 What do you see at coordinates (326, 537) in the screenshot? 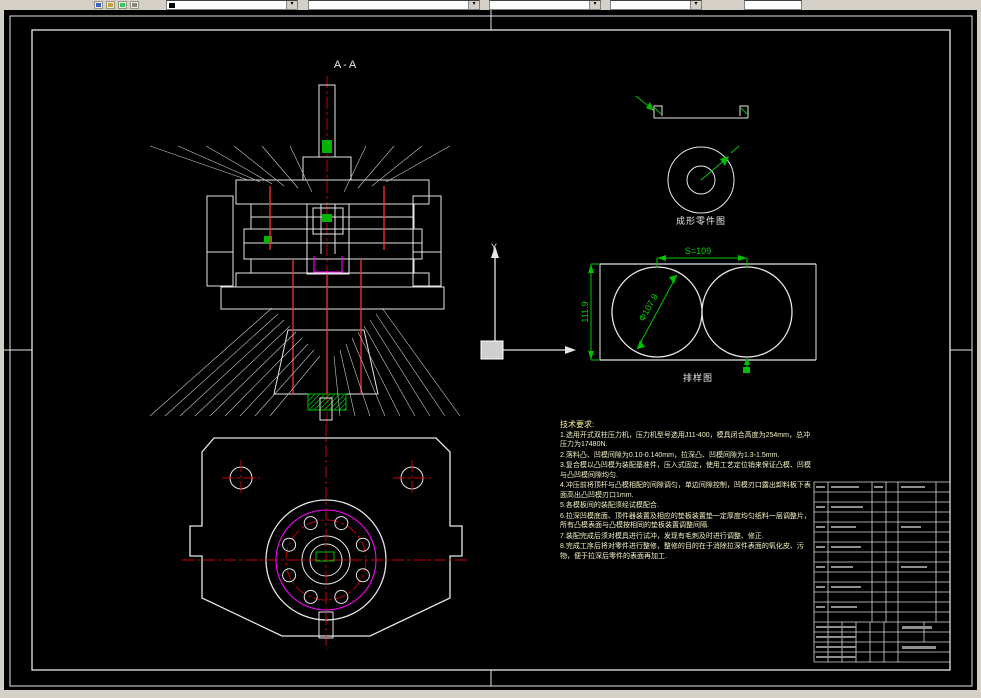
I see `plan-view` at bounding box center [326, 537].